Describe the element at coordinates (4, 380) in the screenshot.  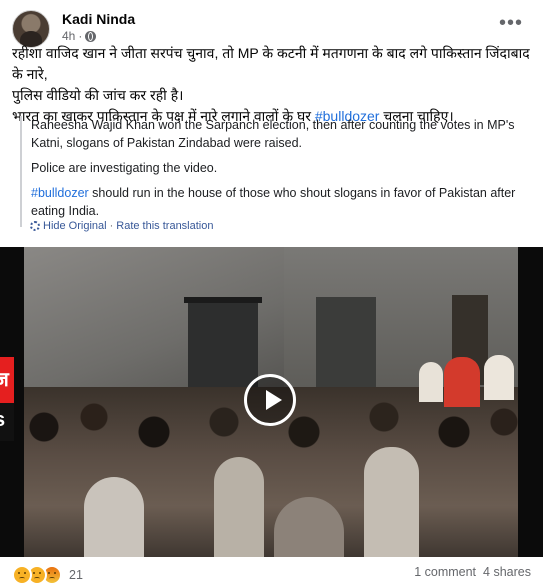
I see `channel-logo-top-text: ज` at that location.